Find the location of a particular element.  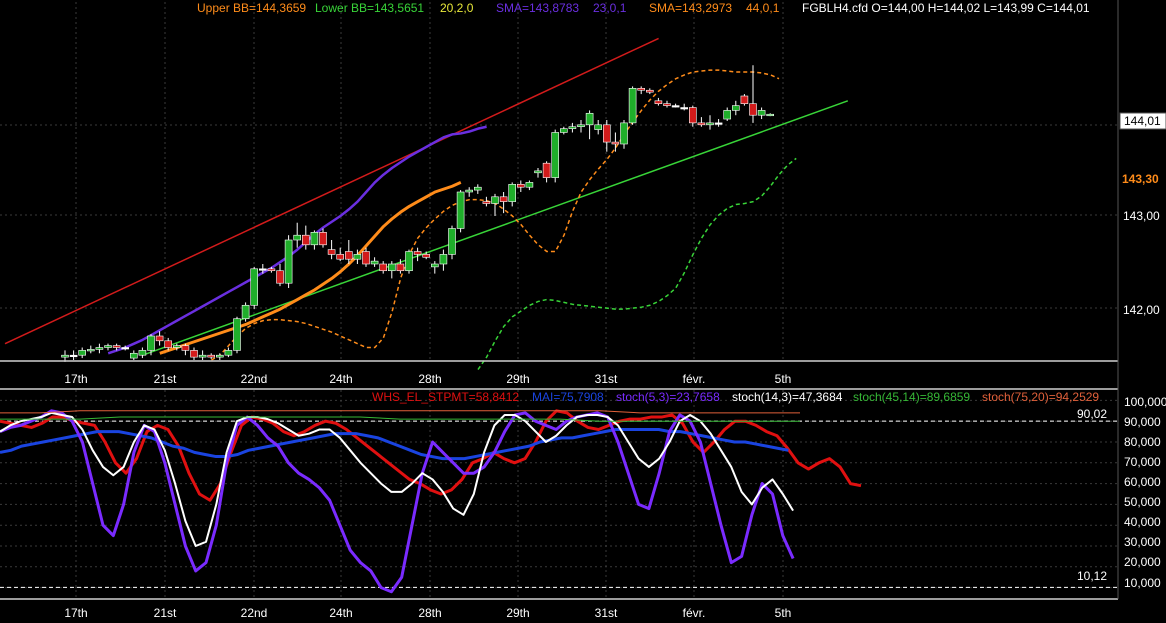

ind-tick-30: 30,000 is located at coordinates (1142, 542).